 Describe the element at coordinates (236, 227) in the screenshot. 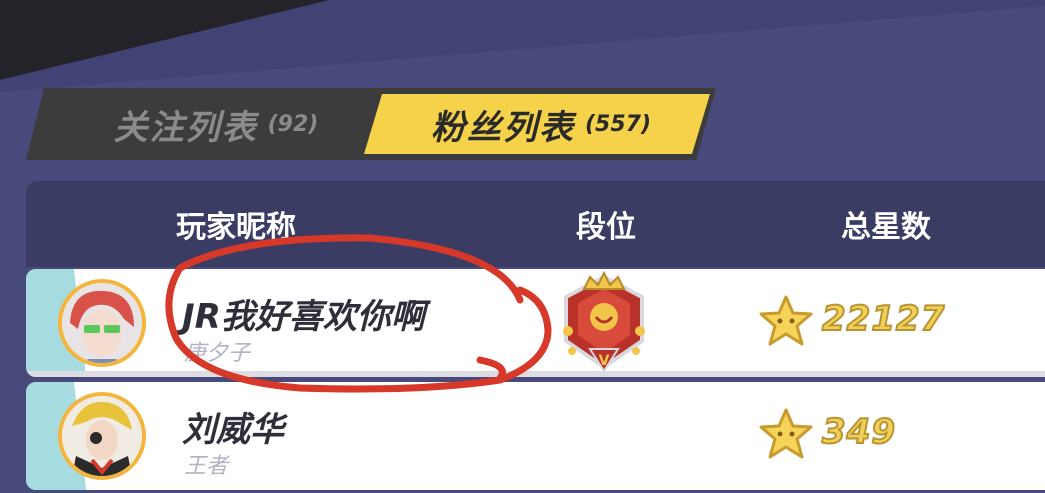

I see `column-header-nickname: 玩家昵称` at that location.